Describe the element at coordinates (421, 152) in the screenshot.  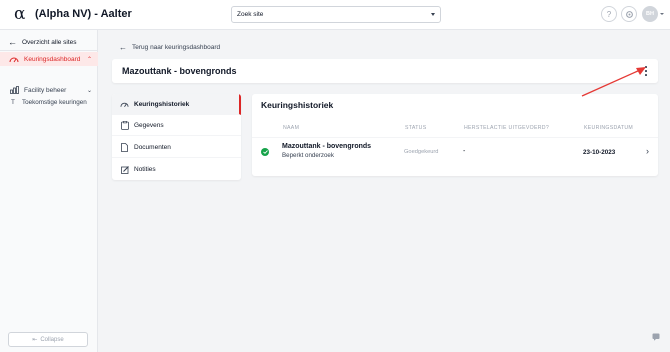
I see `status-badge: Goedgekeurd` at that location.